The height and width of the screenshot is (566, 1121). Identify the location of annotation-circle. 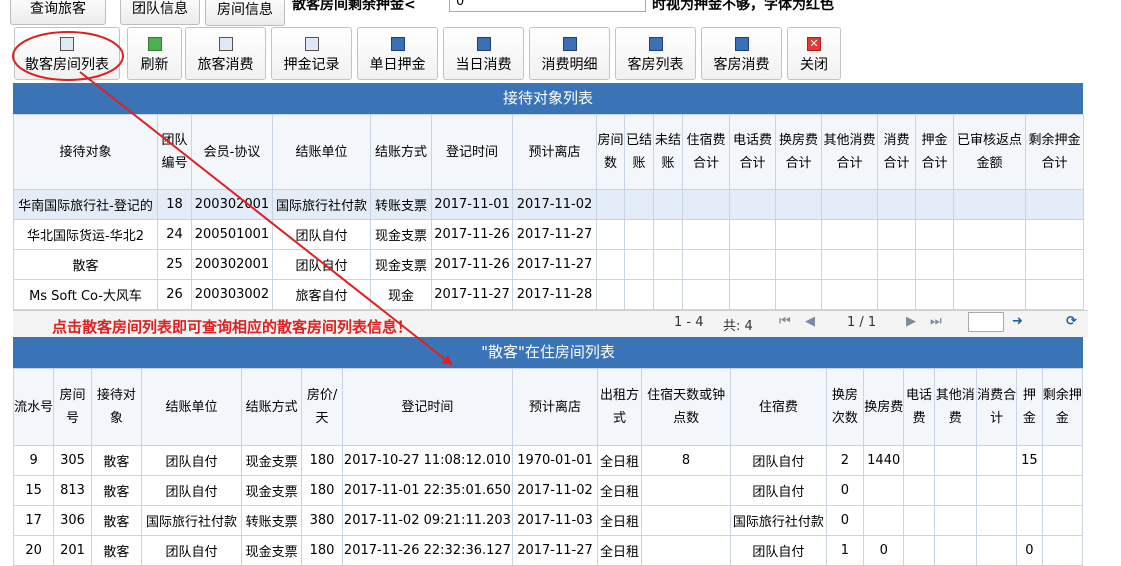
(68, 56).